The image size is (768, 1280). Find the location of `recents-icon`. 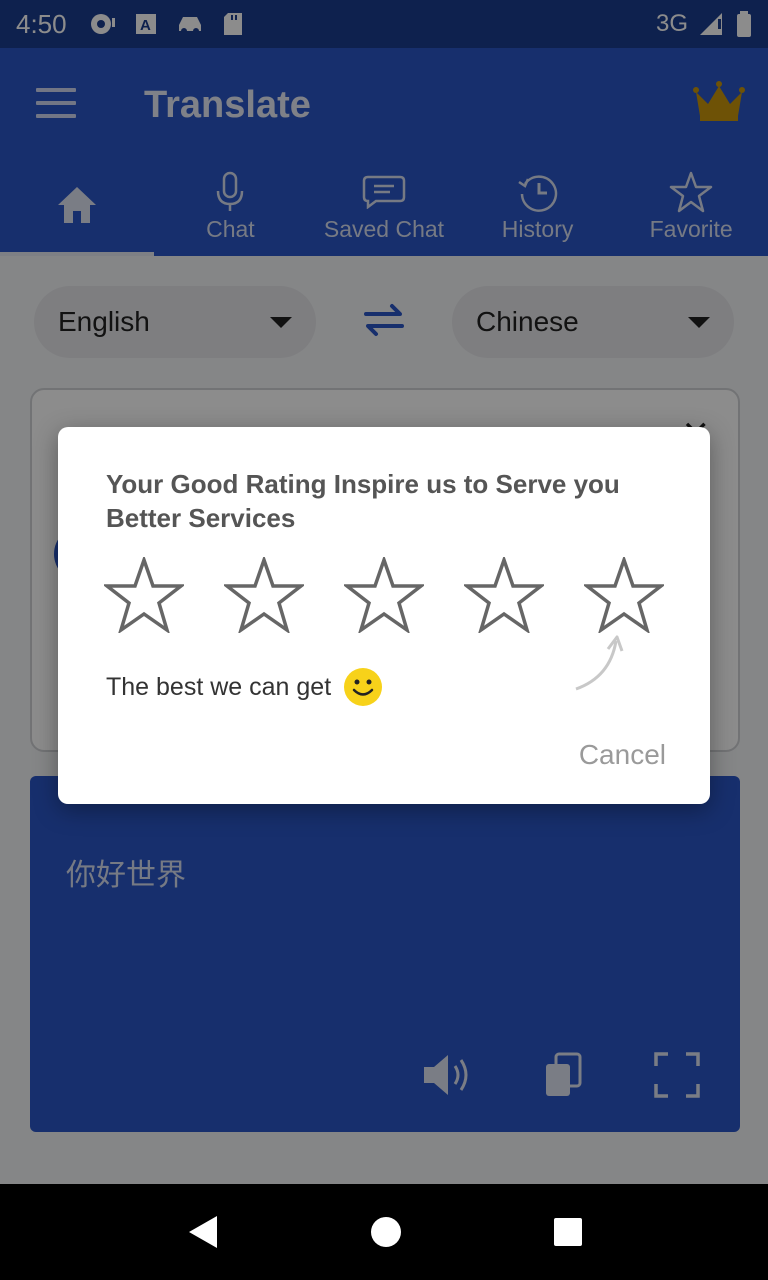

recents-icon is located at coordinates (568, 1232).